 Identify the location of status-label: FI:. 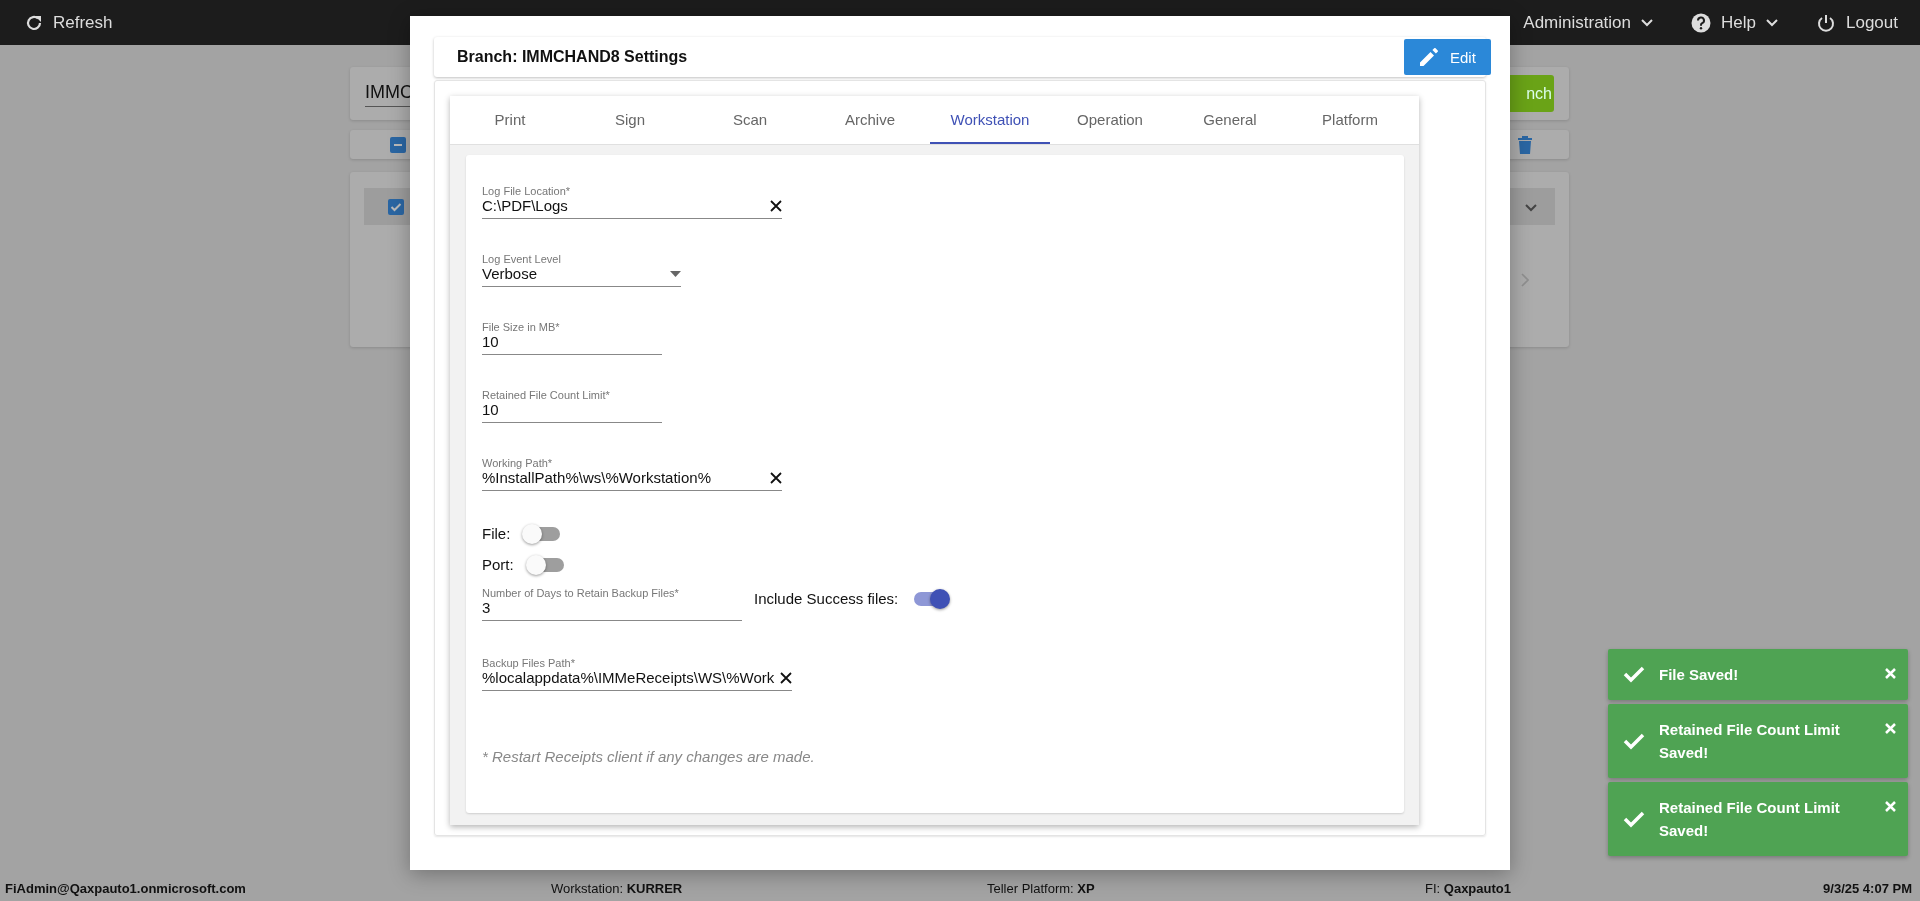
(1433, 888).